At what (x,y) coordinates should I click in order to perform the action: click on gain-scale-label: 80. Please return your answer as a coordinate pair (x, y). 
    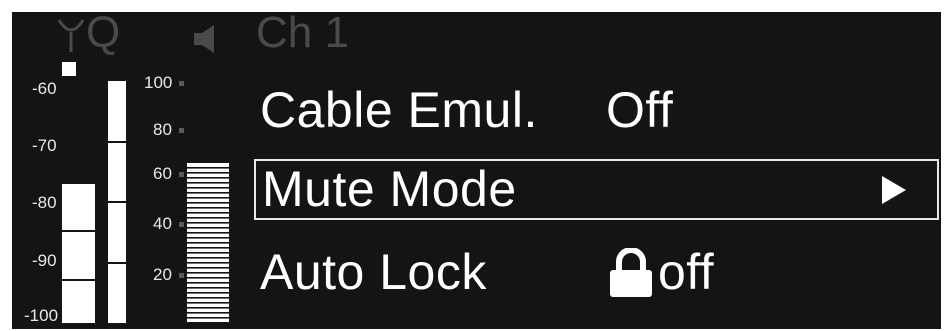
    Looking at the image, I should click on (162, 129).